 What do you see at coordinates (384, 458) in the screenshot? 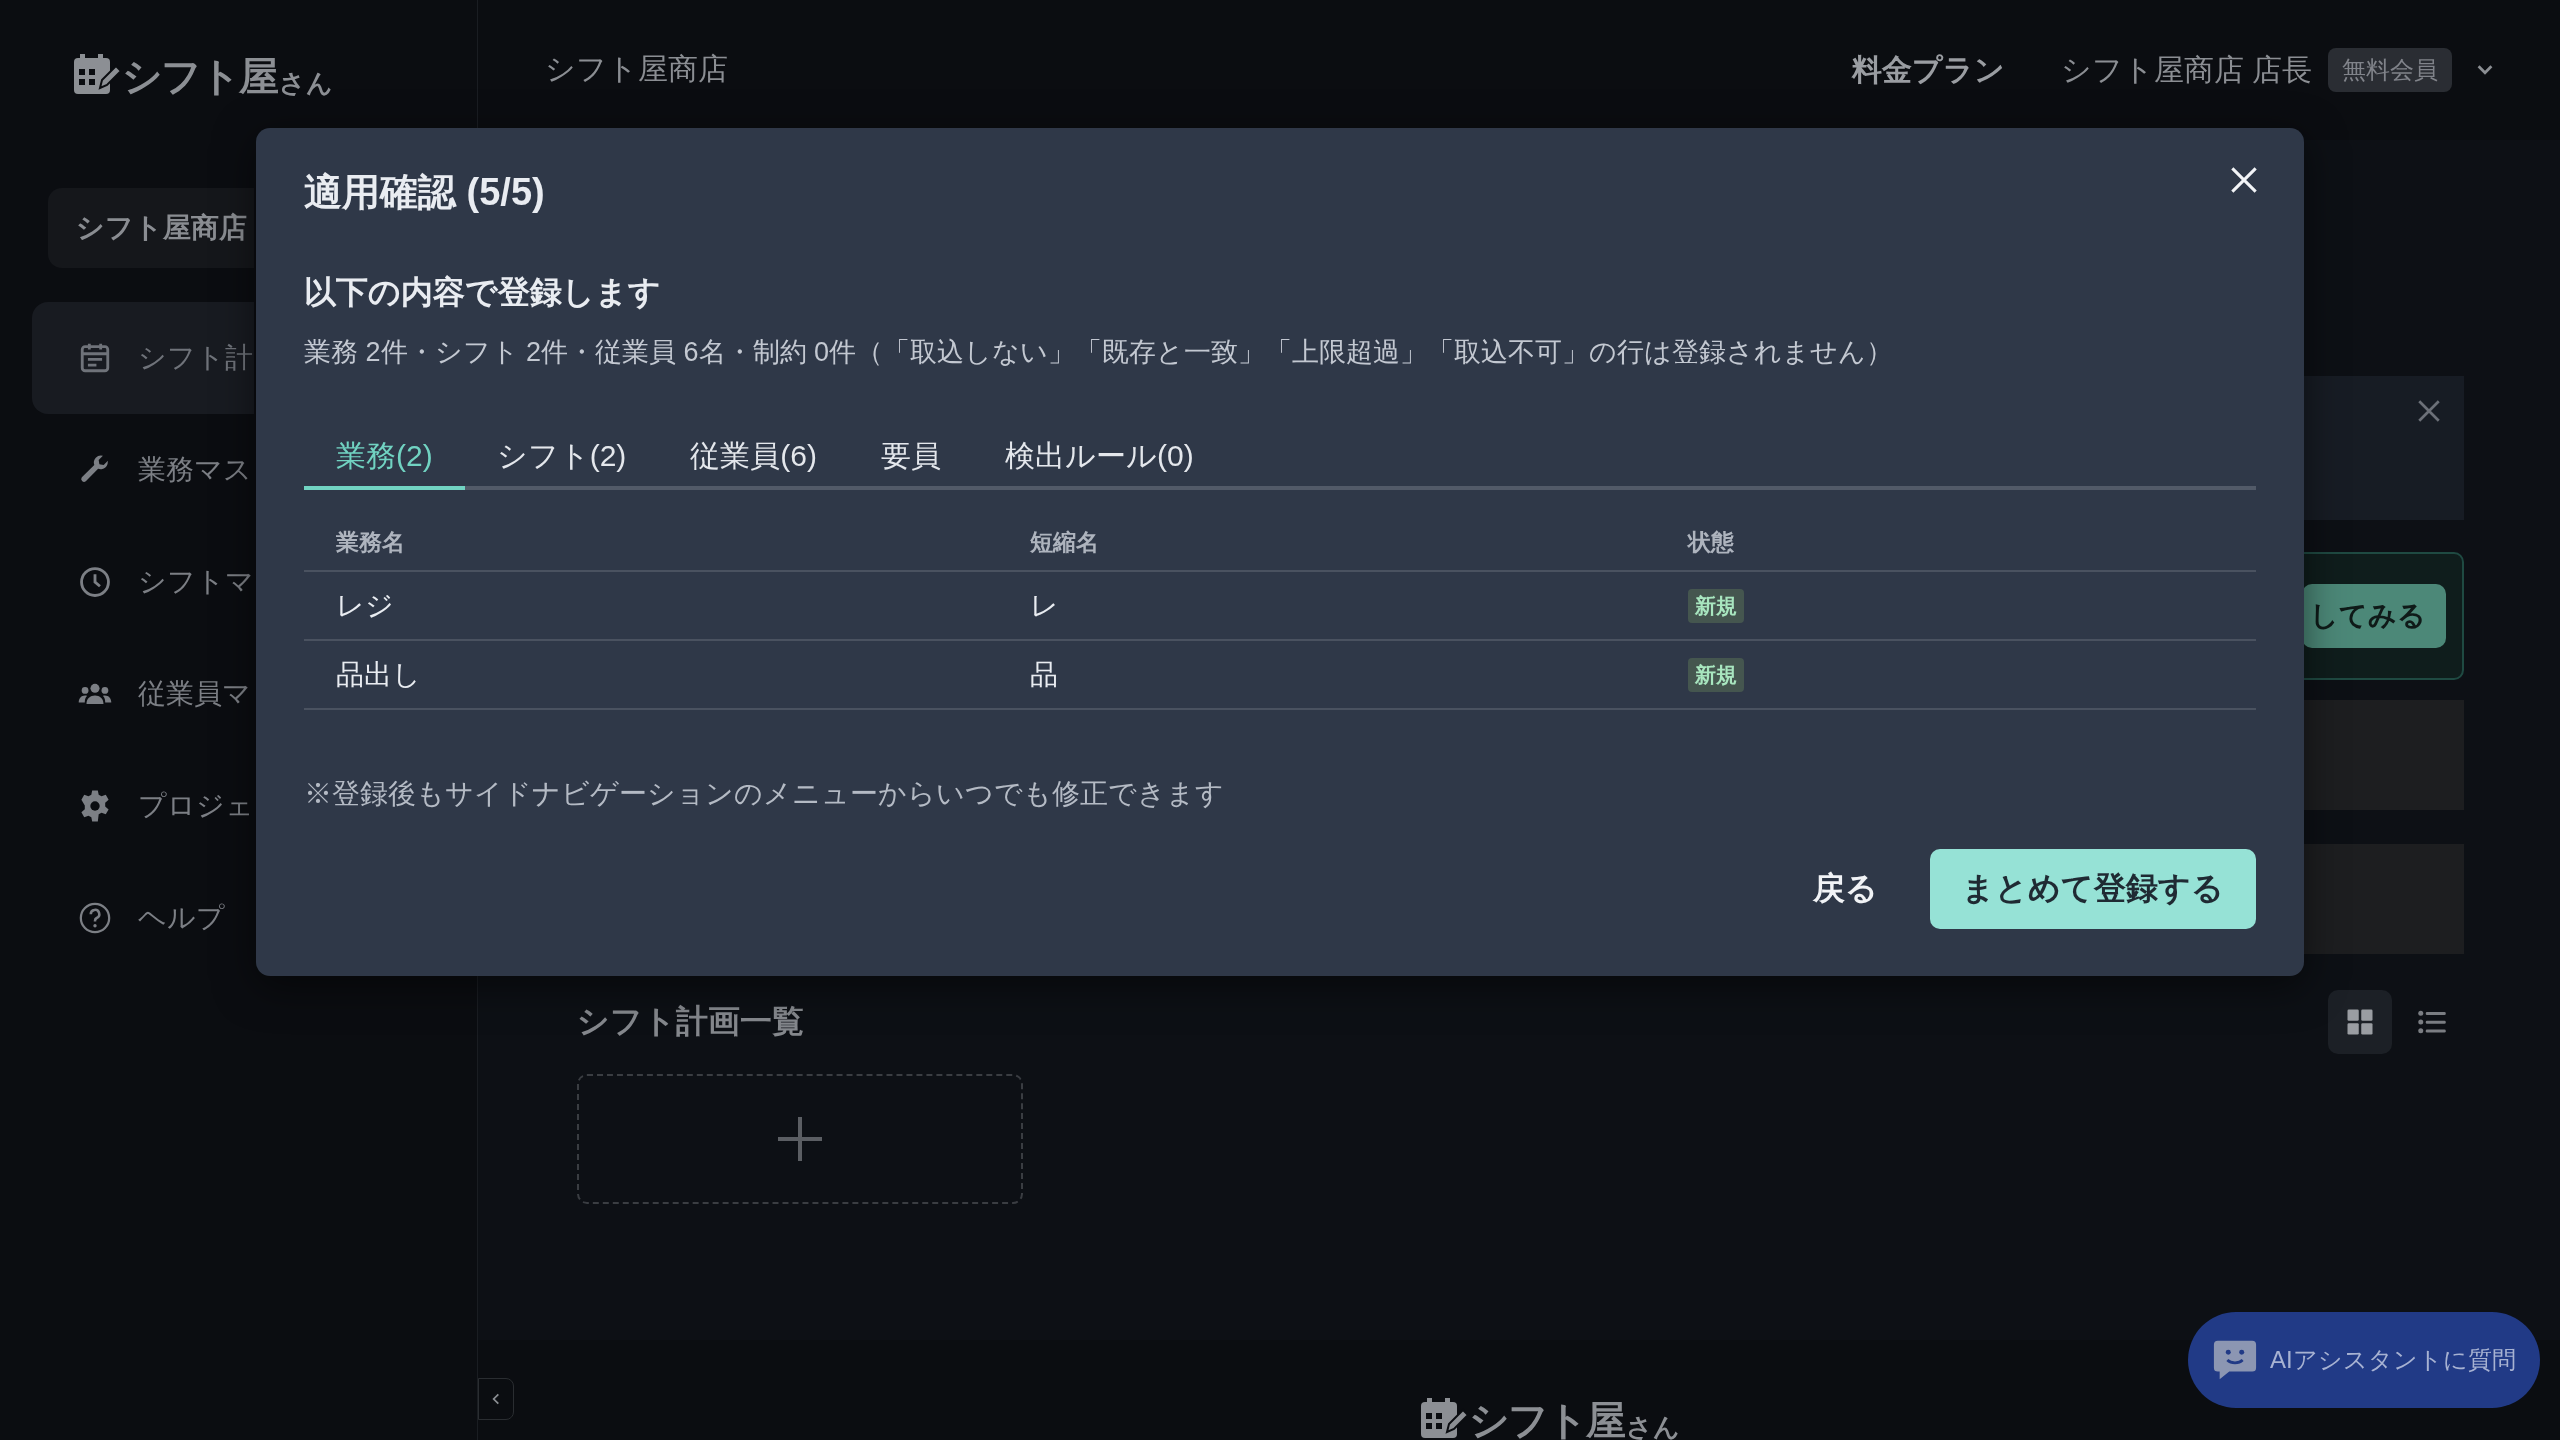
I see `tab: 業務(2)` at bounding box center [384, 458].